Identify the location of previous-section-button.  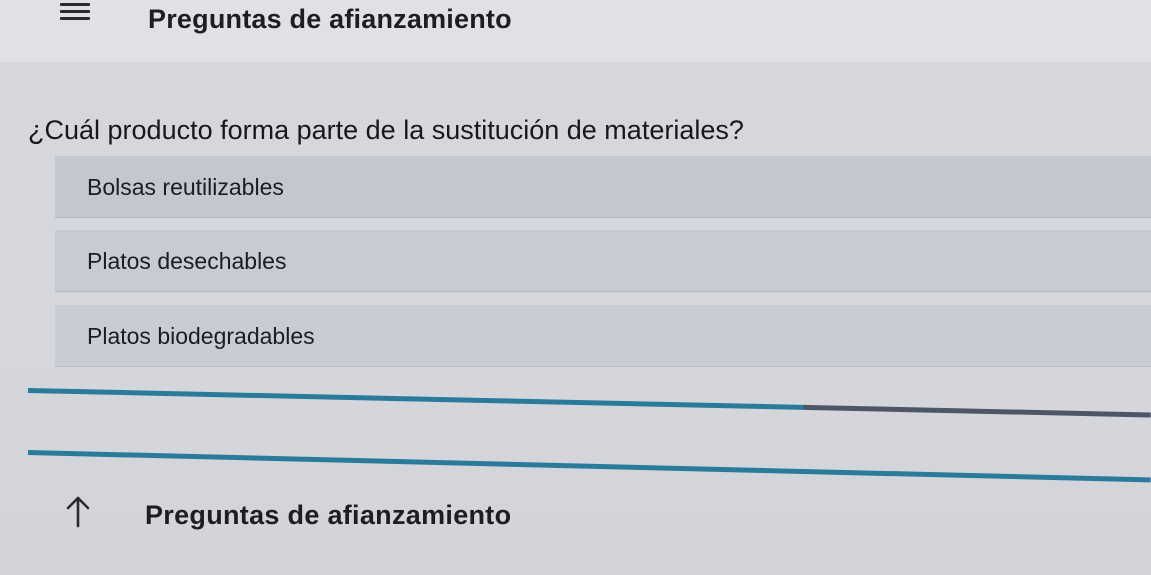
(90, 510).